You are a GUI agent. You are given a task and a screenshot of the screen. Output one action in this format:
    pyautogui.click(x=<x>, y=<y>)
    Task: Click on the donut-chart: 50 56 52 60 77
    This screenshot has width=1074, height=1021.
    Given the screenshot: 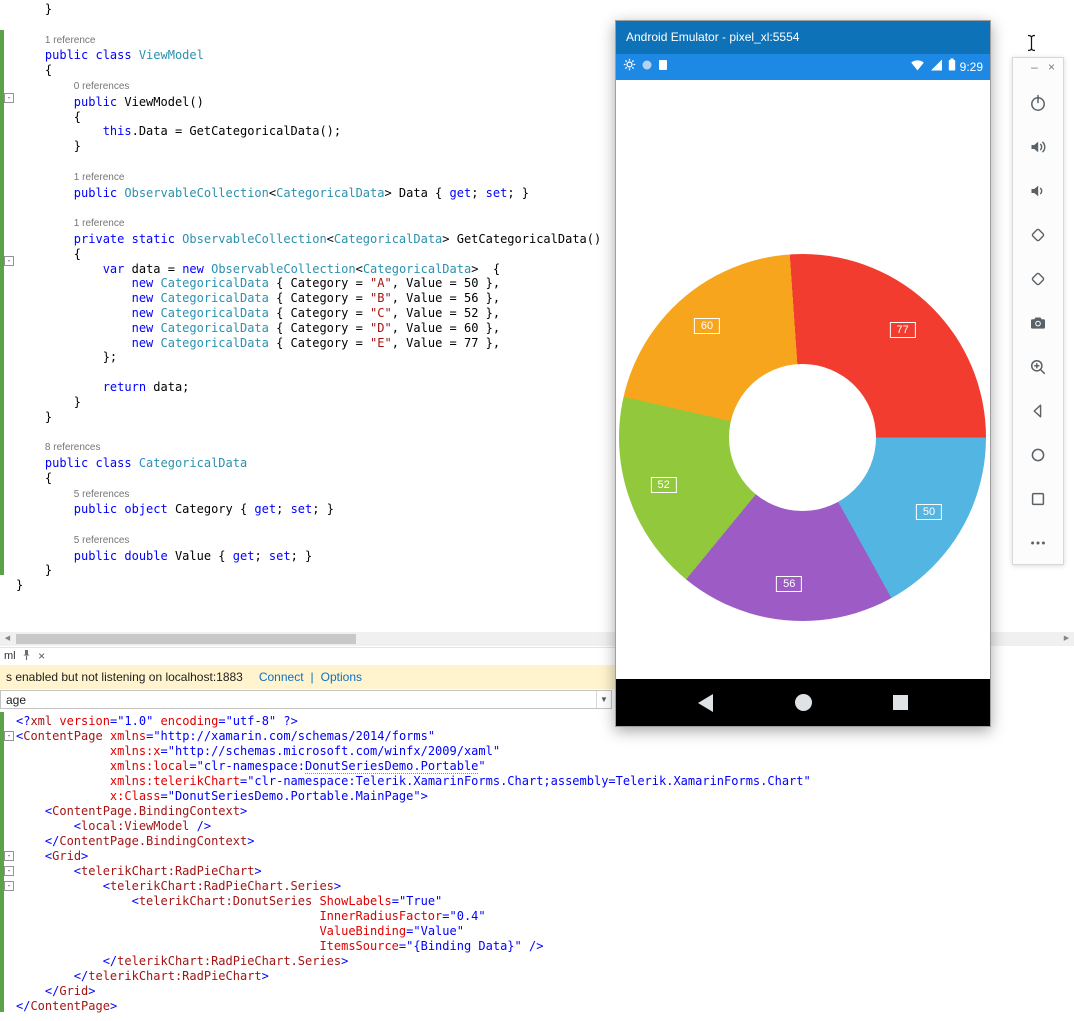 What is the action you would take?
    pyautogui.click(x=802, y=437)
    